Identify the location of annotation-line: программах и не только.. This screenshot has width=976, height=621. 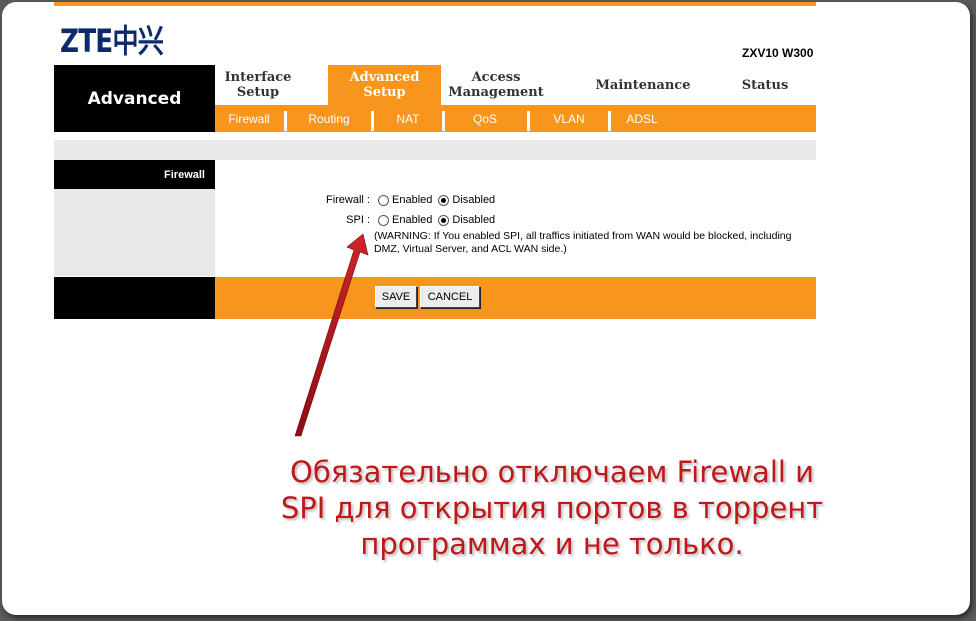
(552, 544).